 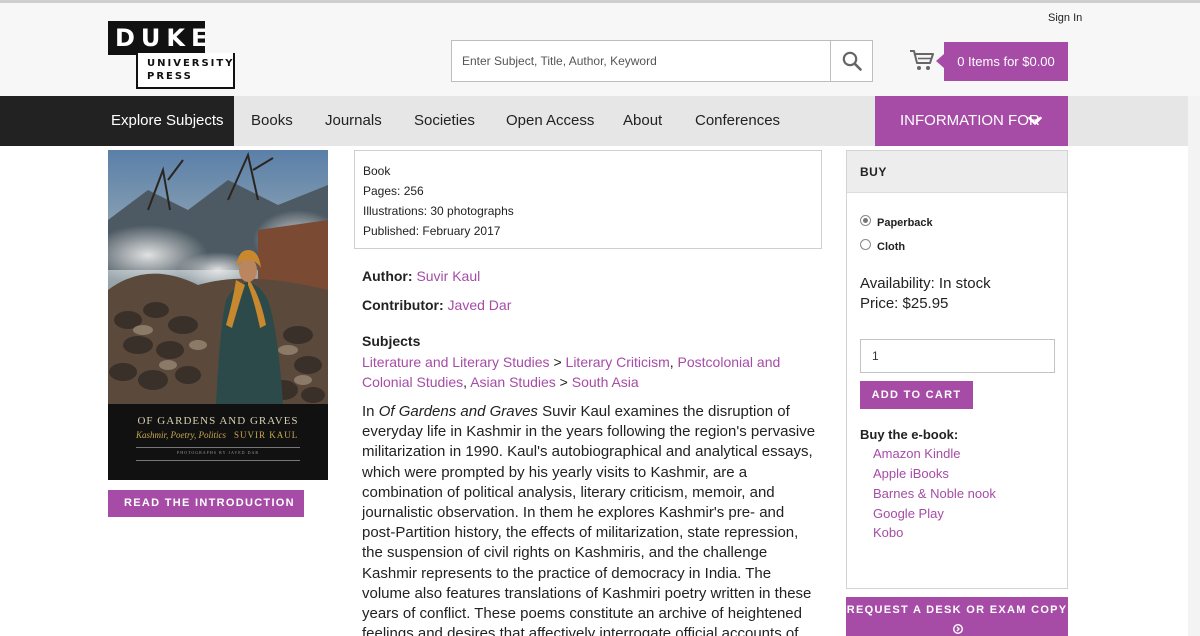 I want to click on search-input, so click(x=641, y=61).